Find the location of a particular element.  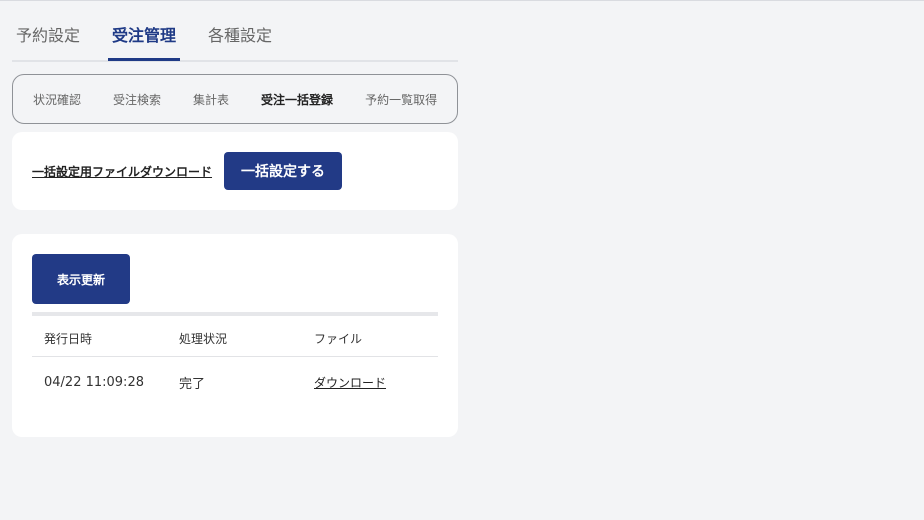

tab-order-management: 受注管理 is located at coordinates (144, 30).